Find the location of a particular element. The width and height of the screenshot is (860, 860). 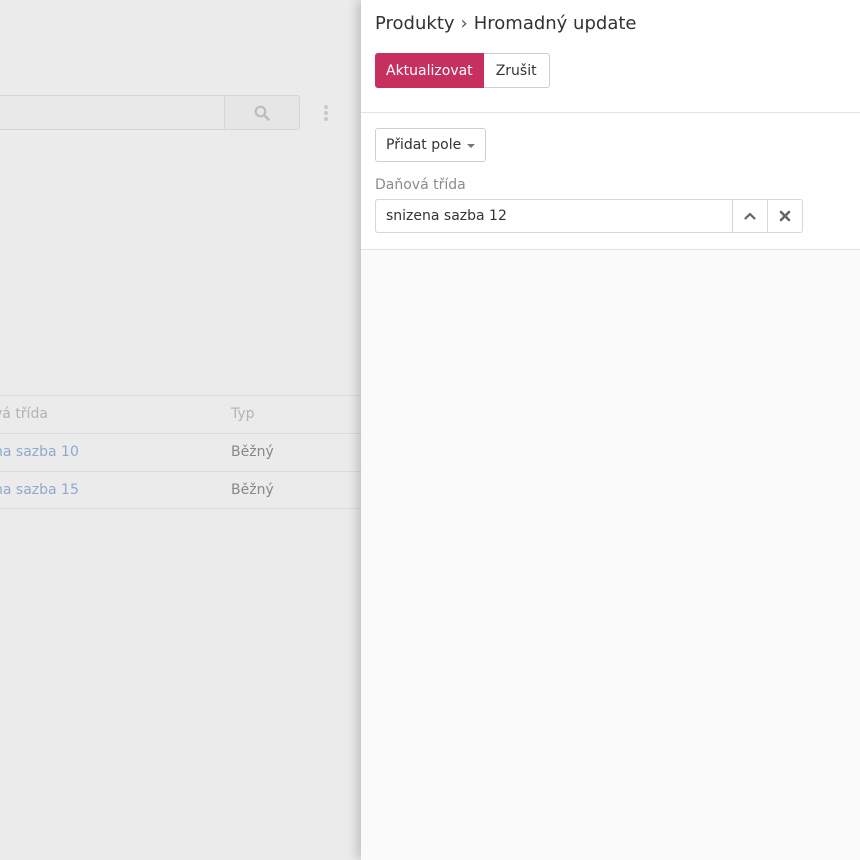

column-header-type: Typ is located at coordinates (243, 414).